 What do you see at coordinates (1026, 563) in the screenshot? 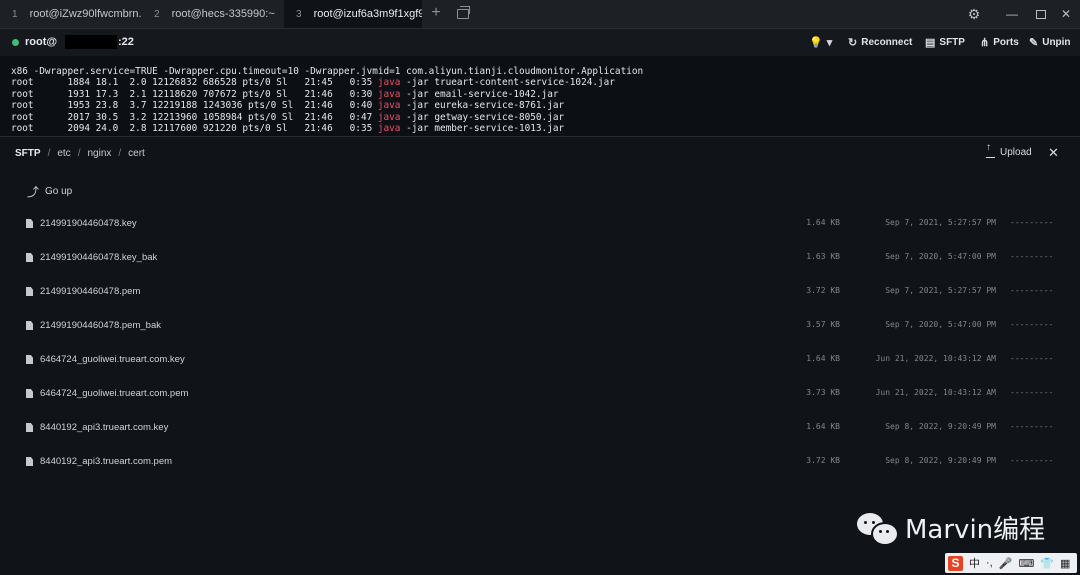
I see `keyboard-icon: ⌨` at bounding box center [1026, 563].